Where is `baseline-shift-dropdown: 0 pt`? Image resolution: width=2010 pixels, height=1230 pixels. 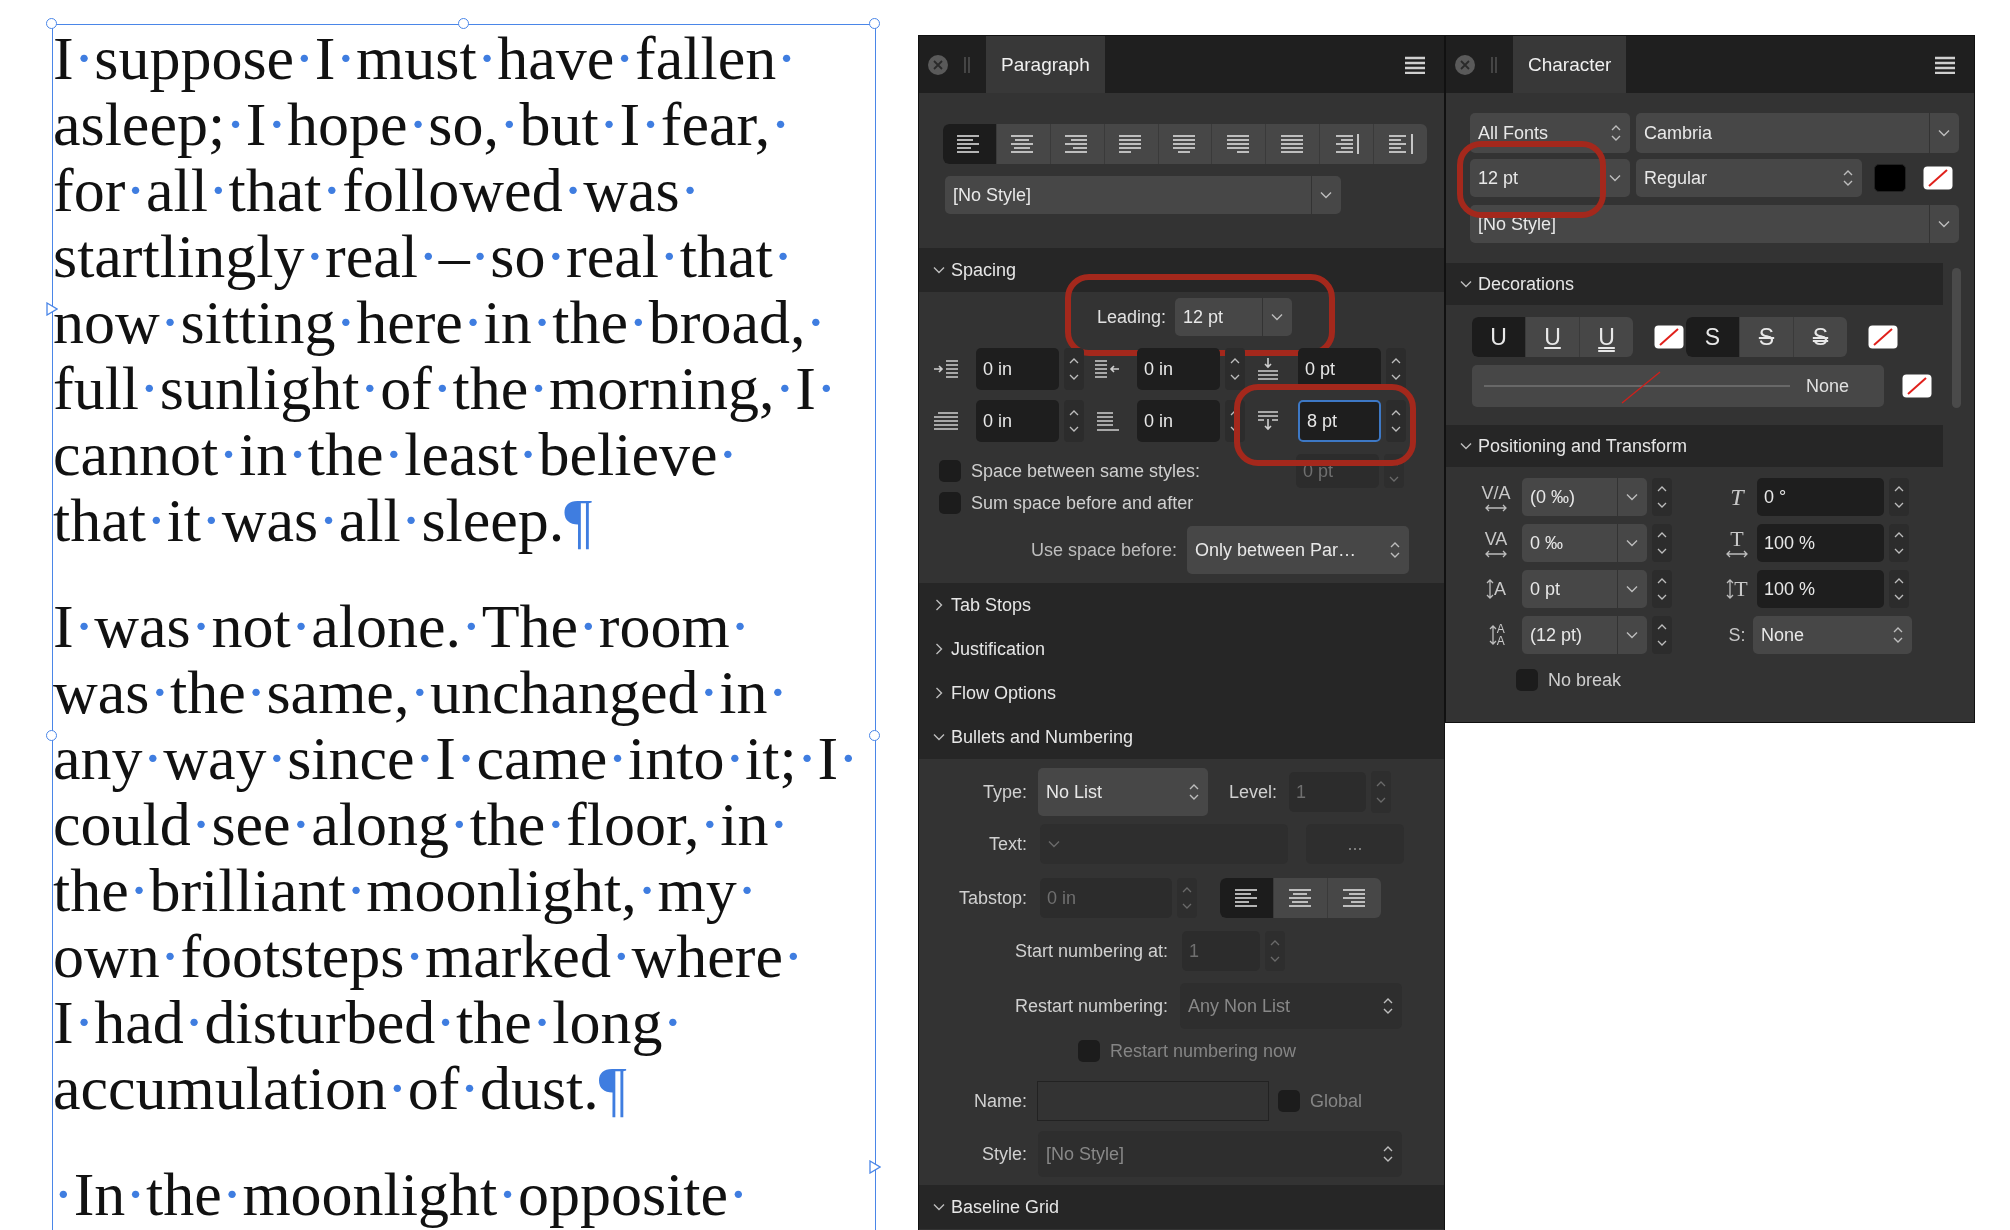 baseline-shift-dropdown: 0 pt is located at coordinates (1584, 589).